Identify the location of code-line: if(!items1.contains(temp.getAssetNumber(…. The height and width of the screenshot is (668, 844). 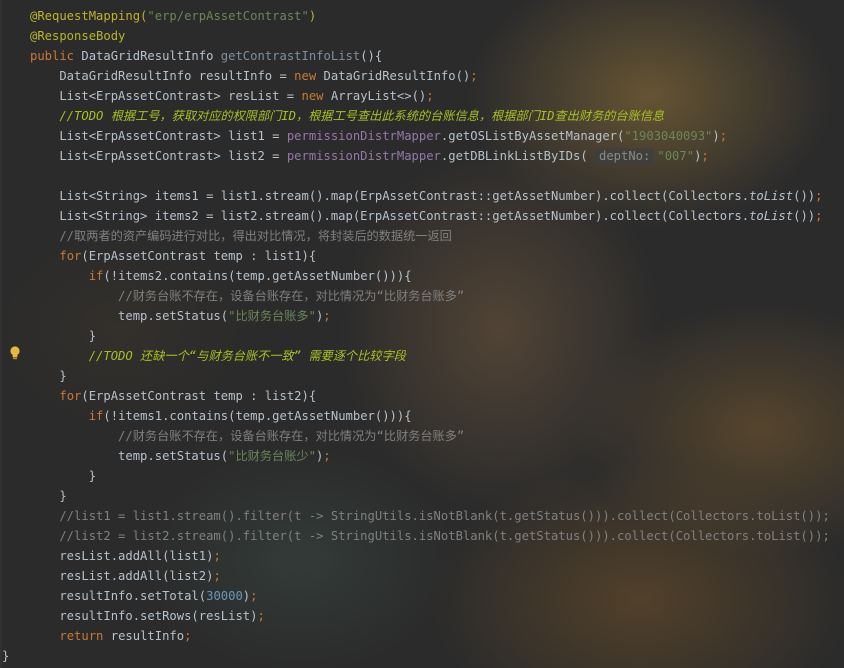
(430, 416).